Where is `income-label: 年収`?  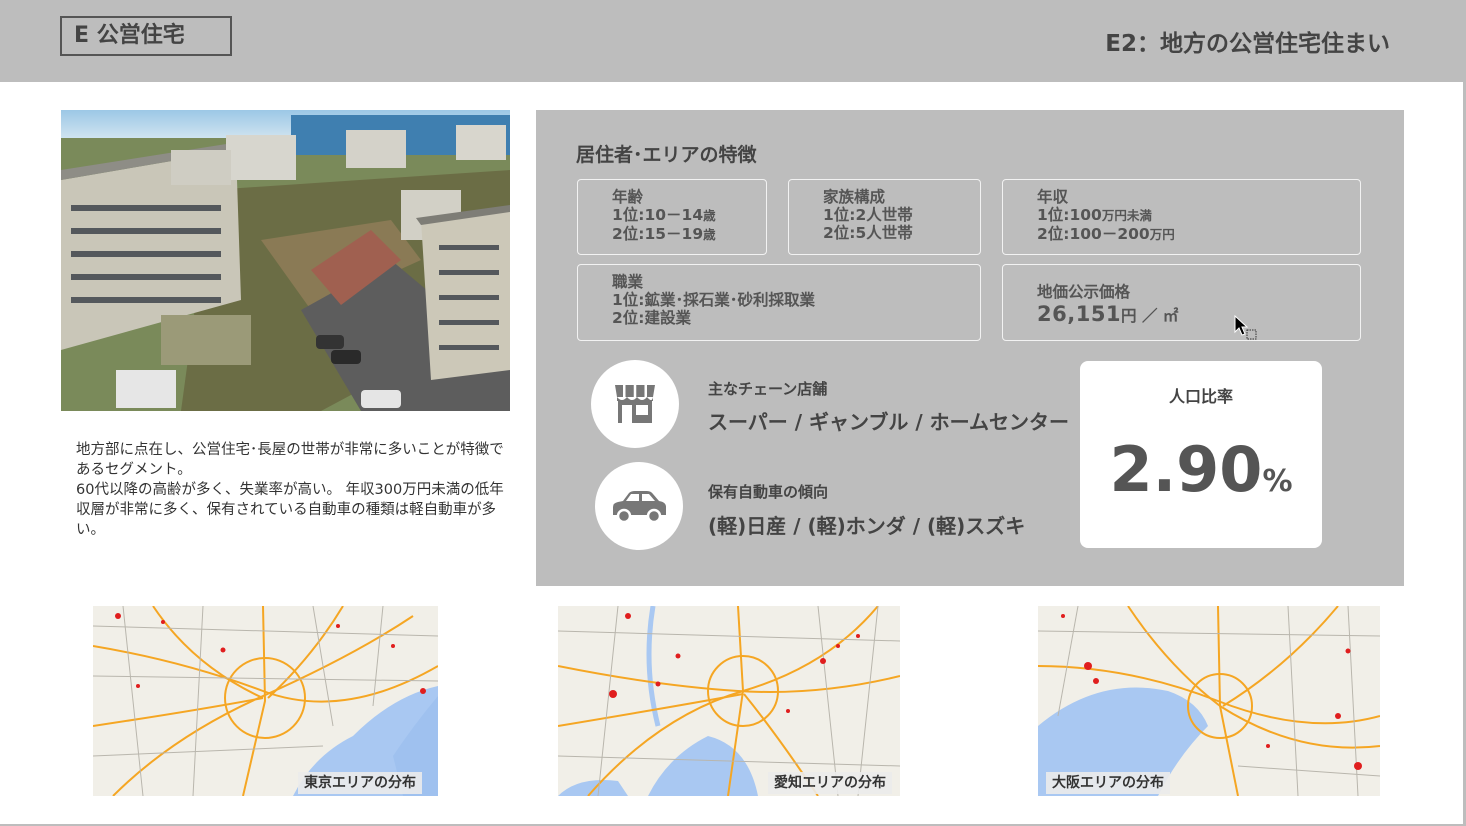
income-label: 年収 is located at coordinates (1053, 197).